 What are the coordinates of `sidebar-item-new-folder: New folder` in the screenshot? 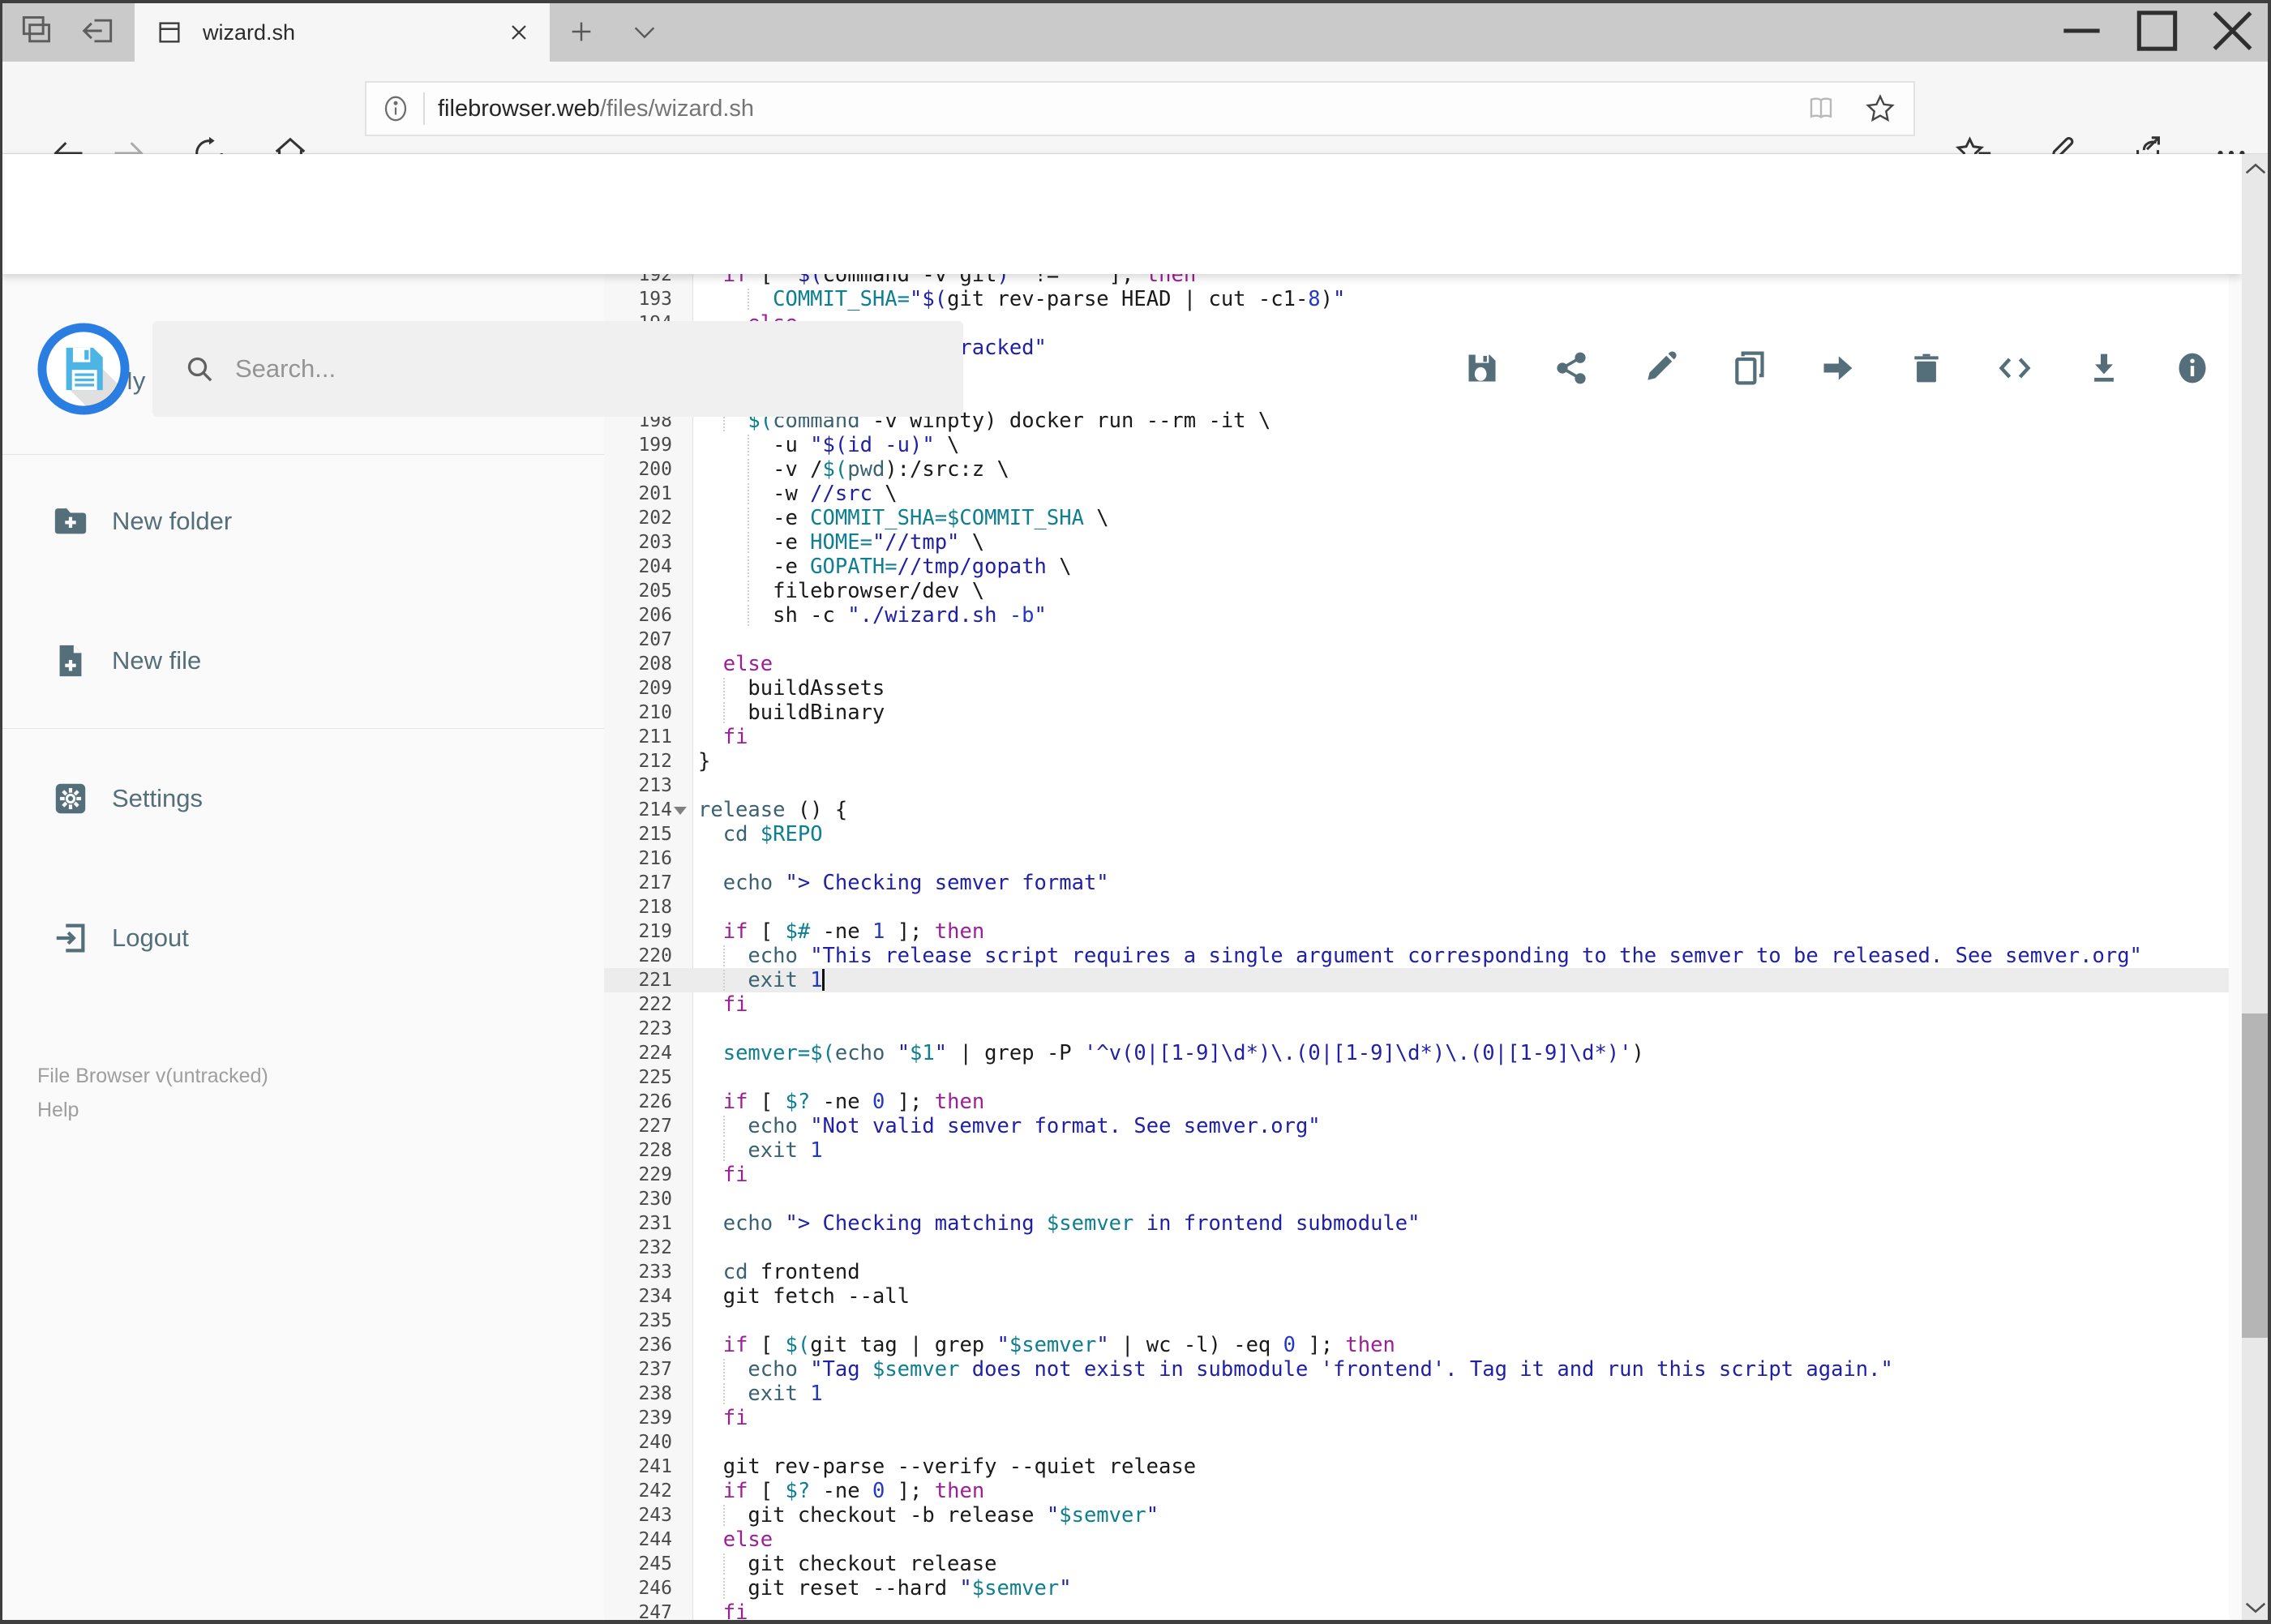 It's located at (302, 521).